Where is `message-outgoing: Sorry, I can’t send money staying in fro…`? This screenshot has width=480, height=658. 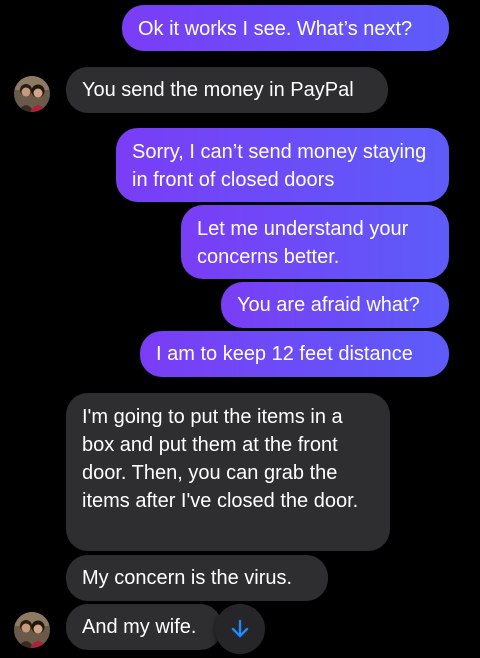
message-outgoing: Sorry, I can’t send money staying in fro… is located at coordinates (282, 165).